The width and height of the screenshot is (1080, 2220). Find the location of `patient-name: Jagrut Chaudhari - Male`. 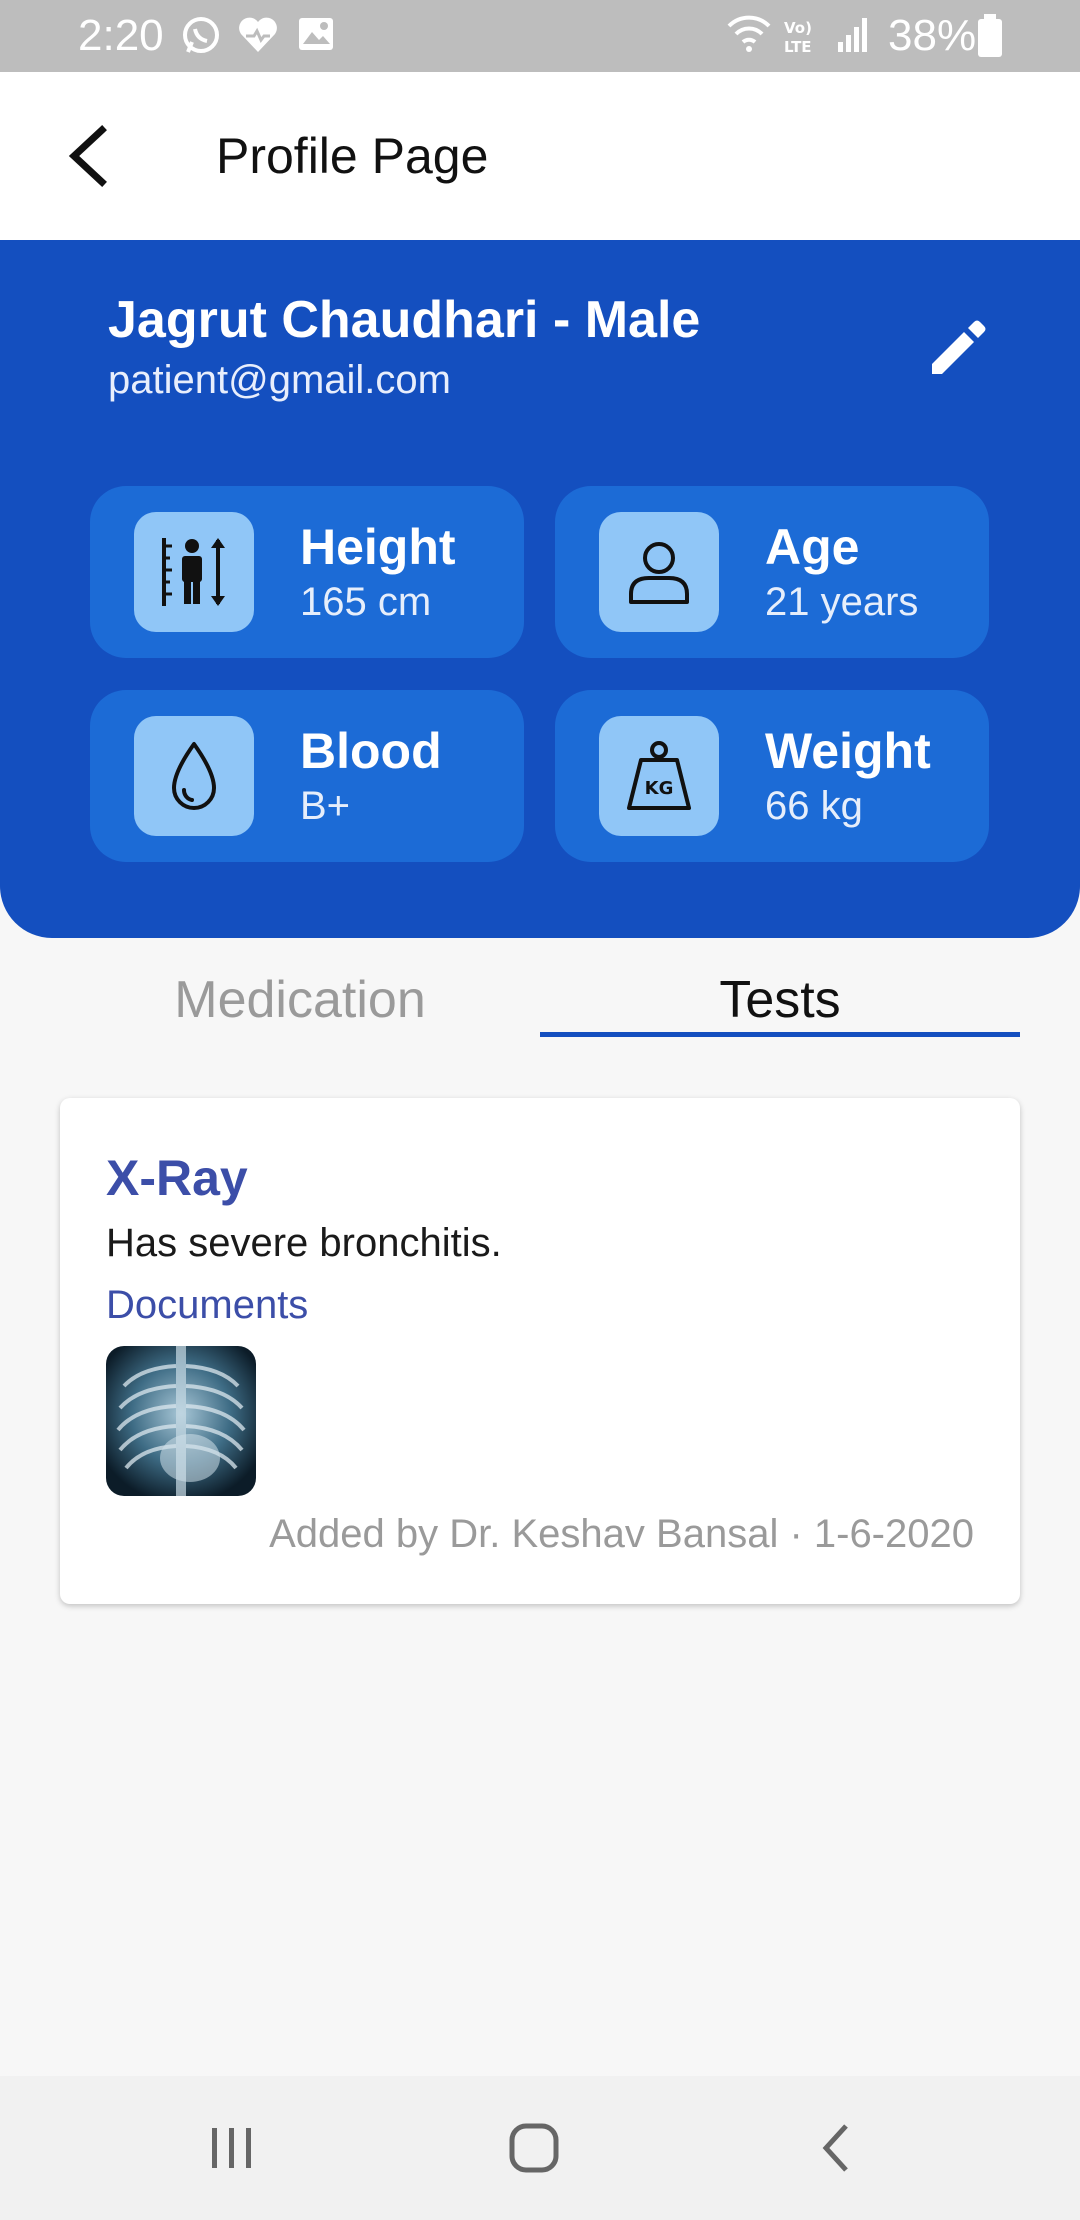

patient-name: Jagrut Chaudhari - Male is located at coordinates (404, 320).